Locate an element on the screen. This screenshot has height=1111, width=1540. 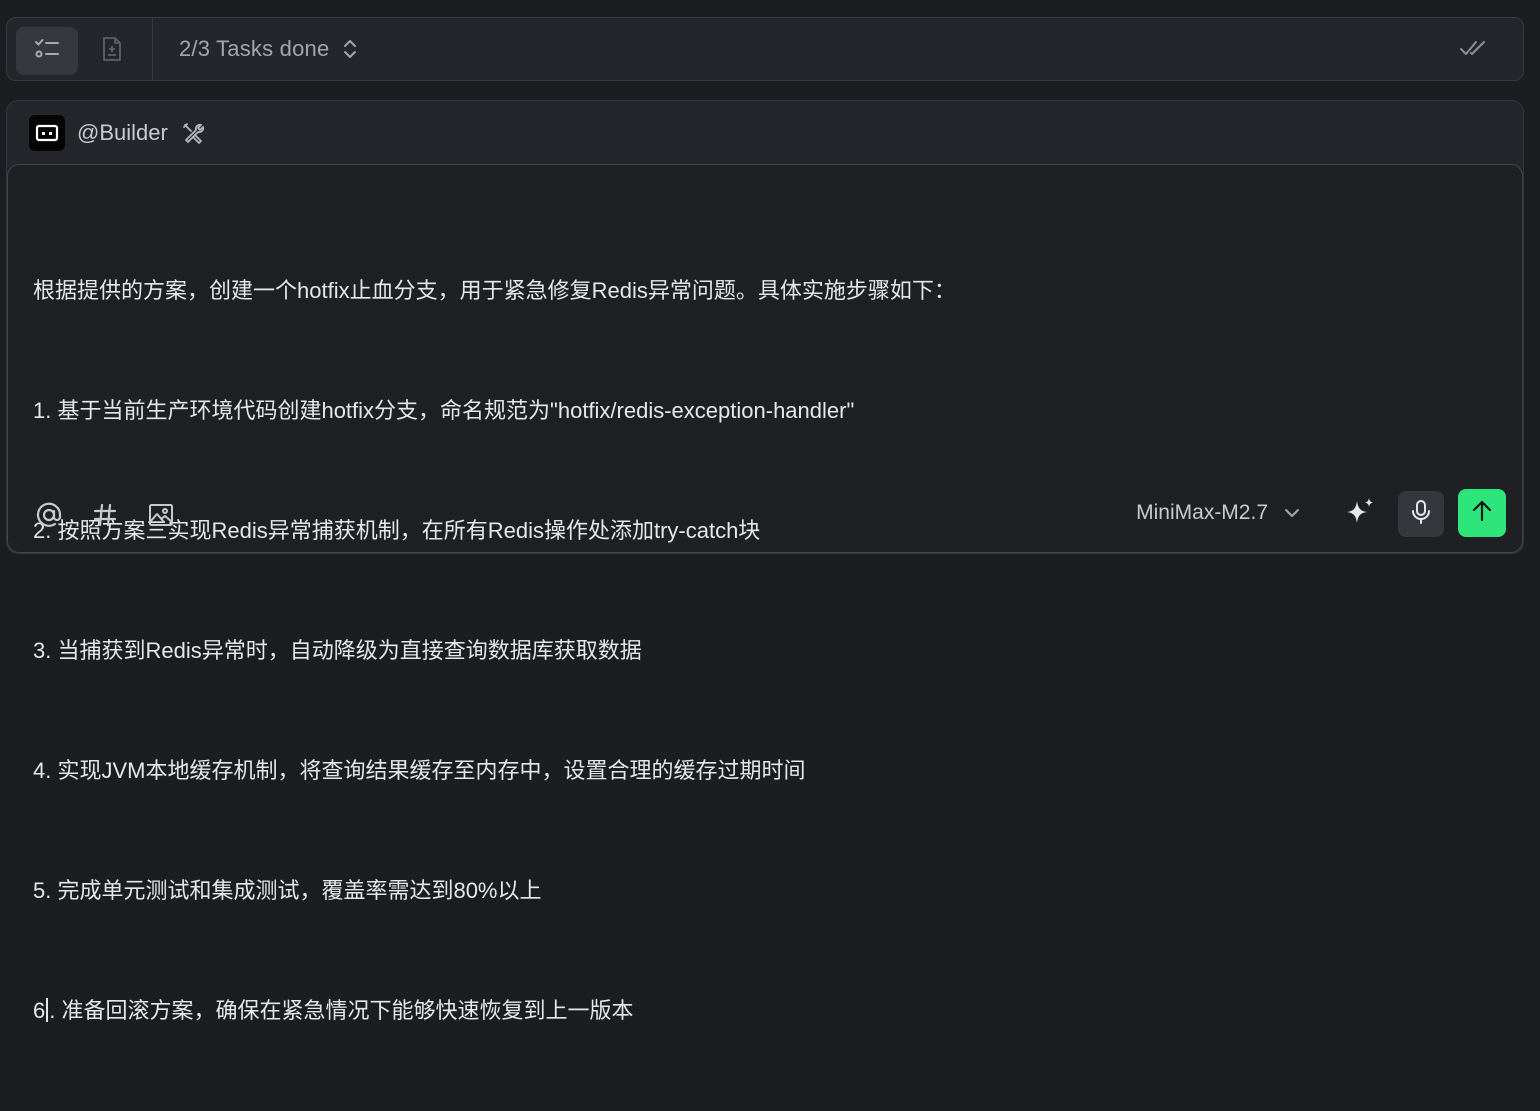
checklist-icon is located at coordinates (47, 51).